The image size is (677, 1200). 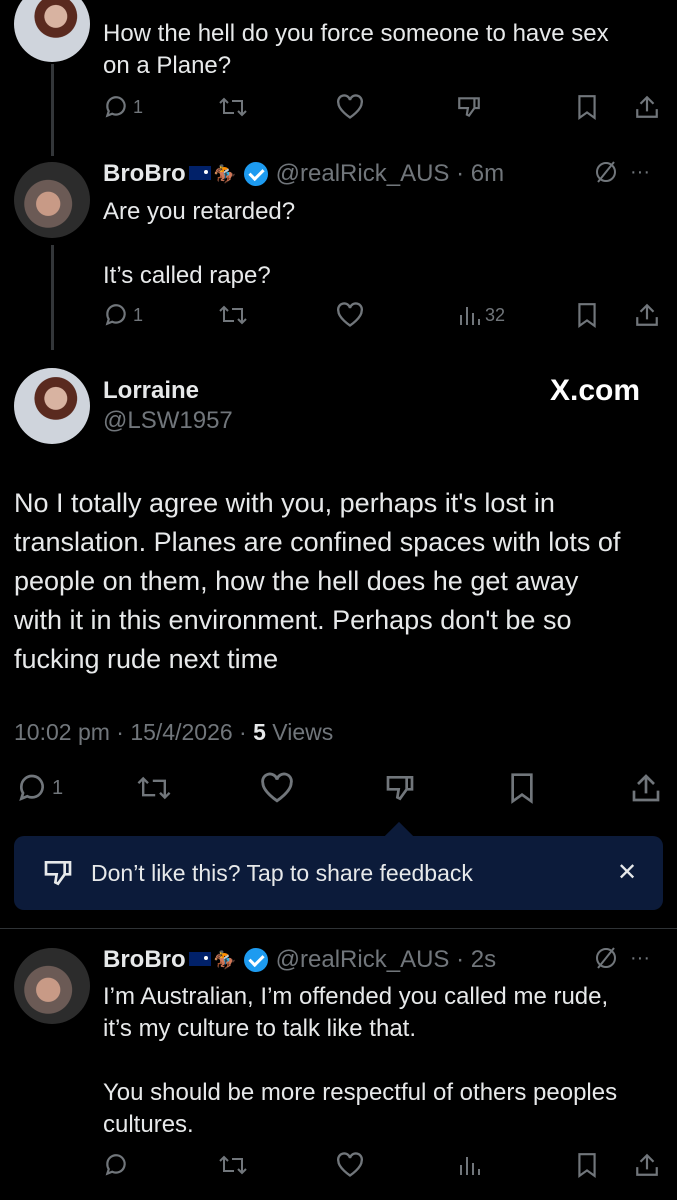 I want to click on tweet3-line2: it’s my culture to talk like that., so click(x=260, y=1028).